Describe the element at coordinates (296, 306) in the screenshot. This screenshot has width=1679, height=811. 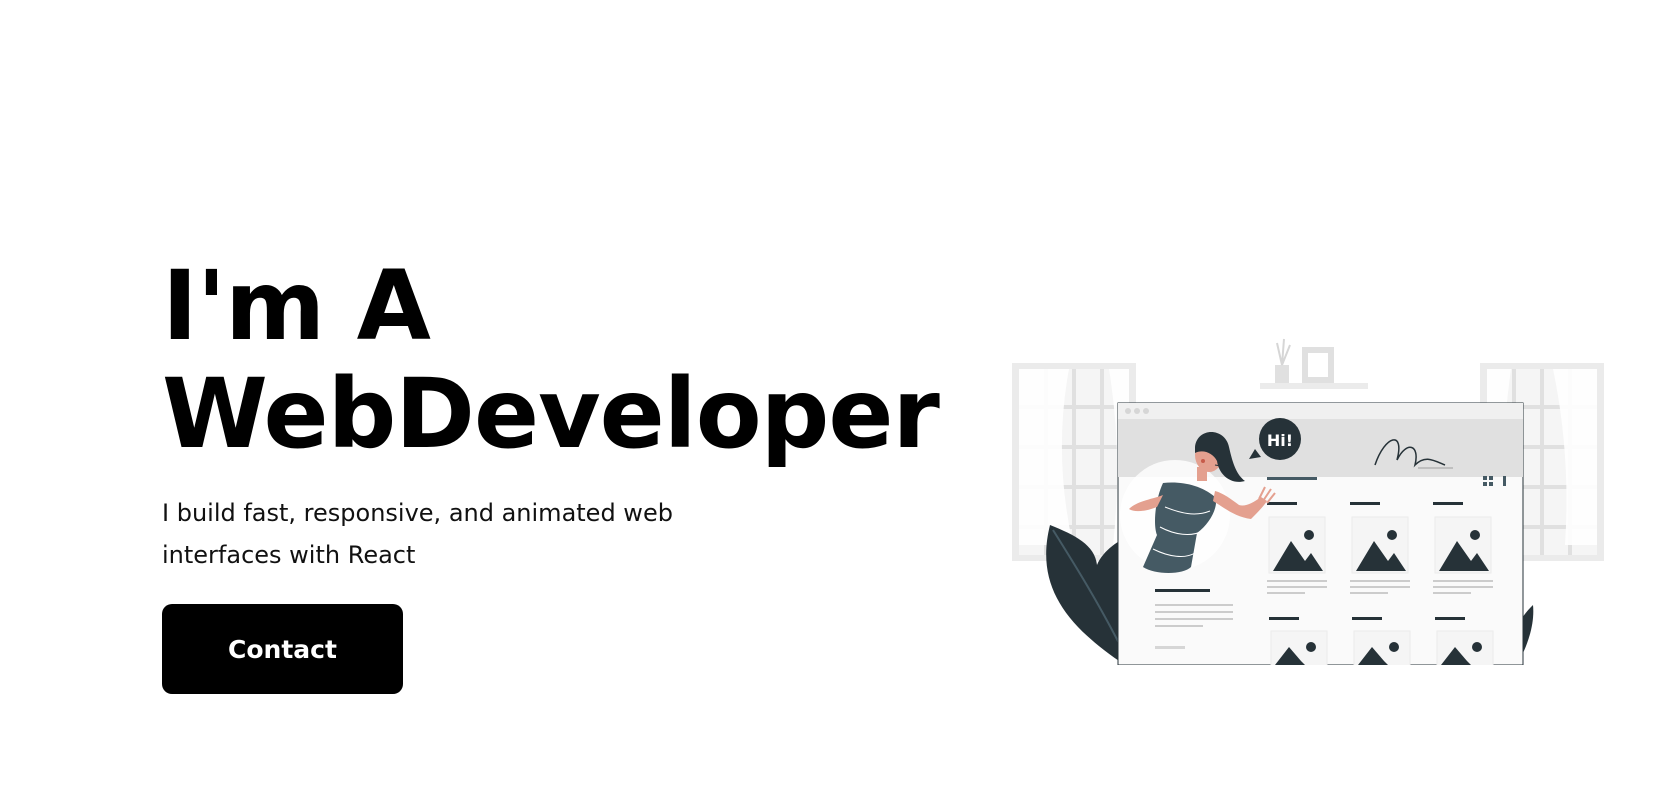
I see `hero-title-line-1: I'm A` at that location.